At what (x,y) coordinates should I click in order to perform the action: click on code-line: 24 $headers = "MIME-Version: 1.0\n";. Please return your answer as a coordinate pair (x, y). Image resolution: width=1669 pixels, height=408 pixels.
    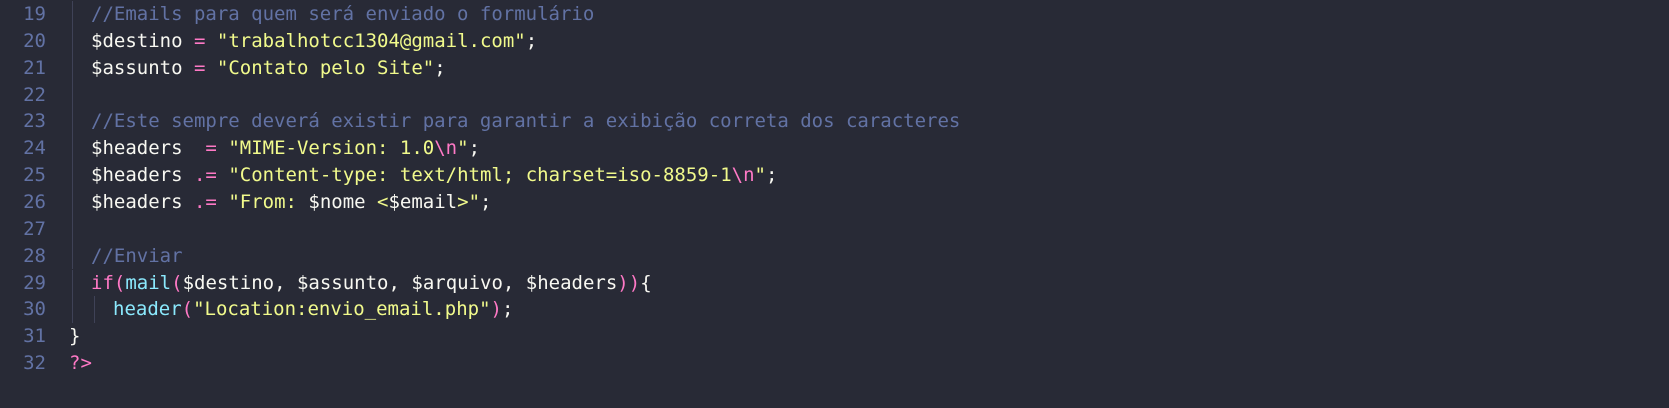
    Looking at the image, I should click on (834, 149).